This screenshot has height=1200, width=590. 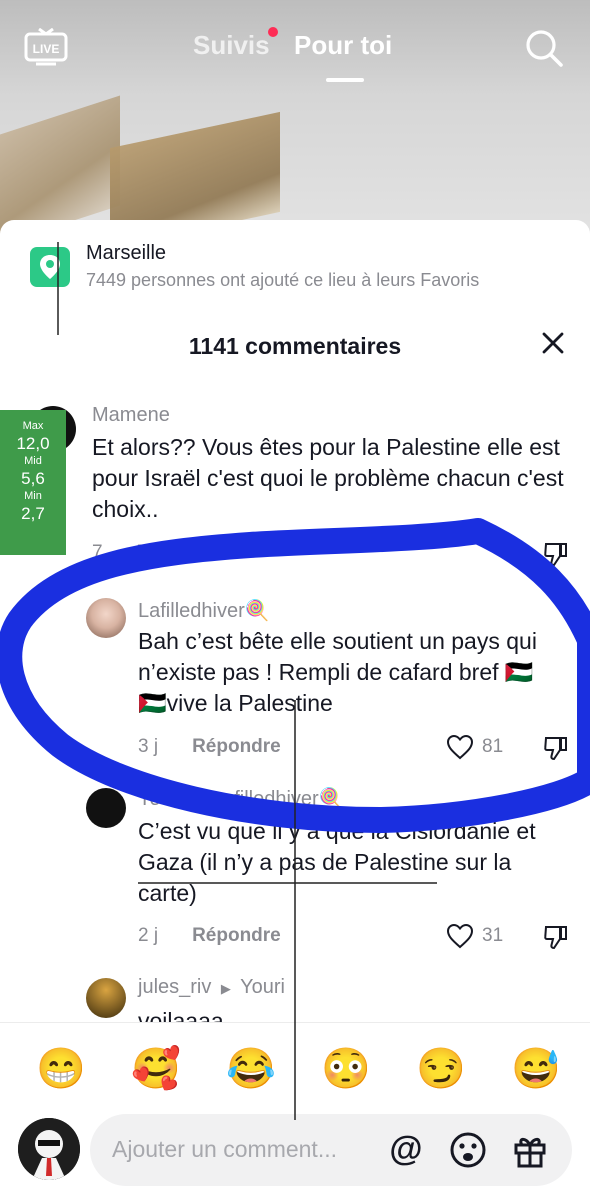 What do you see at coordinates (33, 443) in the screenshot?
I see `weather-max-value: 12,0` at bounding box center [33, 443].